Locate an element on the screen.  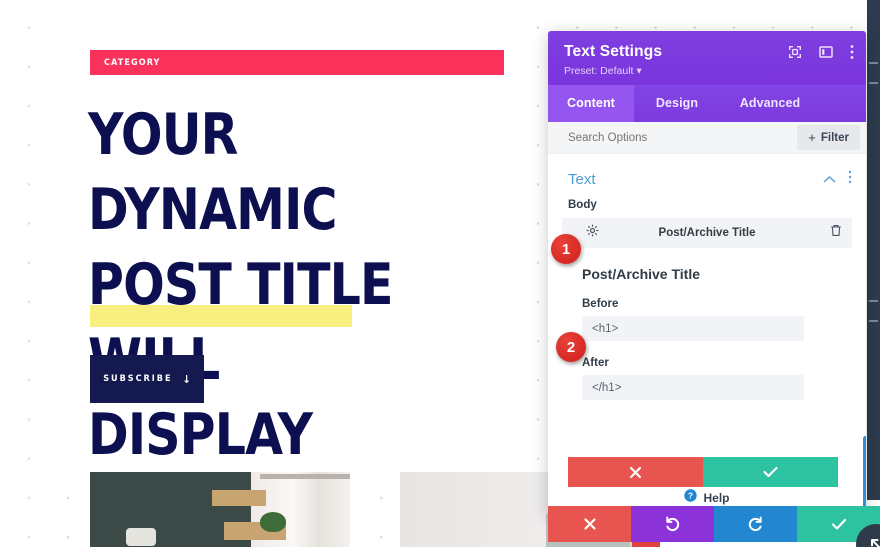
dynamic-content-row: Post/Archive Title is located at coordinates (707, 233).